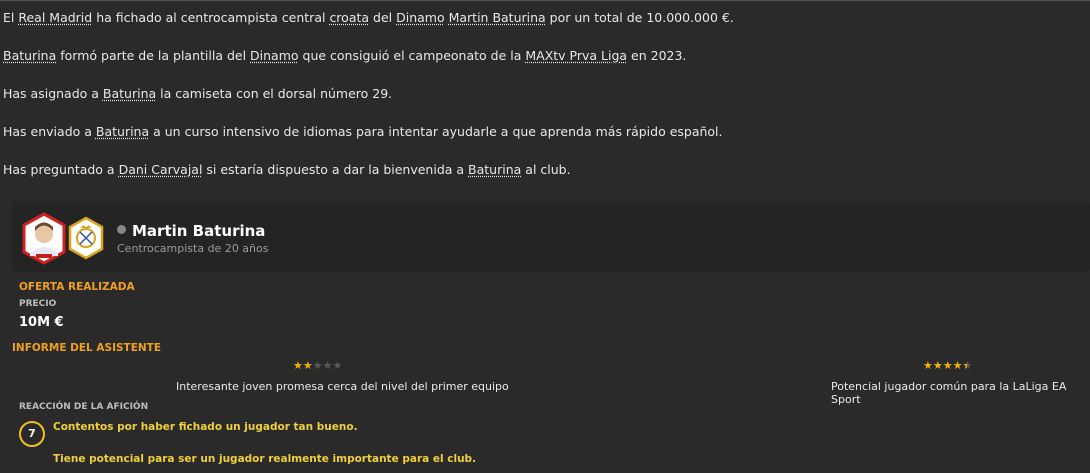  I want to click on price-value: 10M €, so click(41, 322).